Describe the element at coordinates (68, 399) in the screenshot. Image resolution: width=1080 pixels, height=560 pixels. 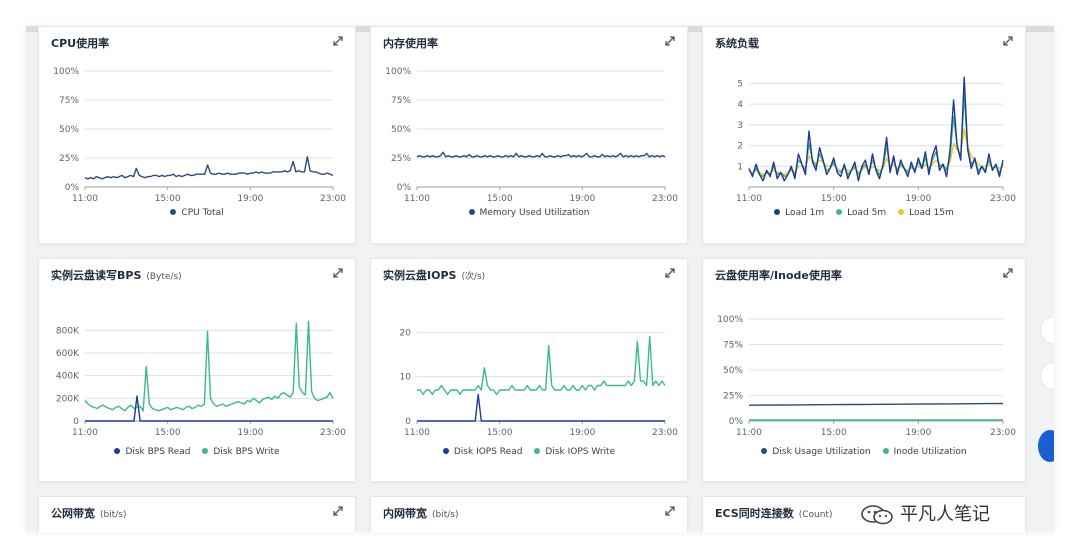
I see `y-tick-label: 200K` at that location.